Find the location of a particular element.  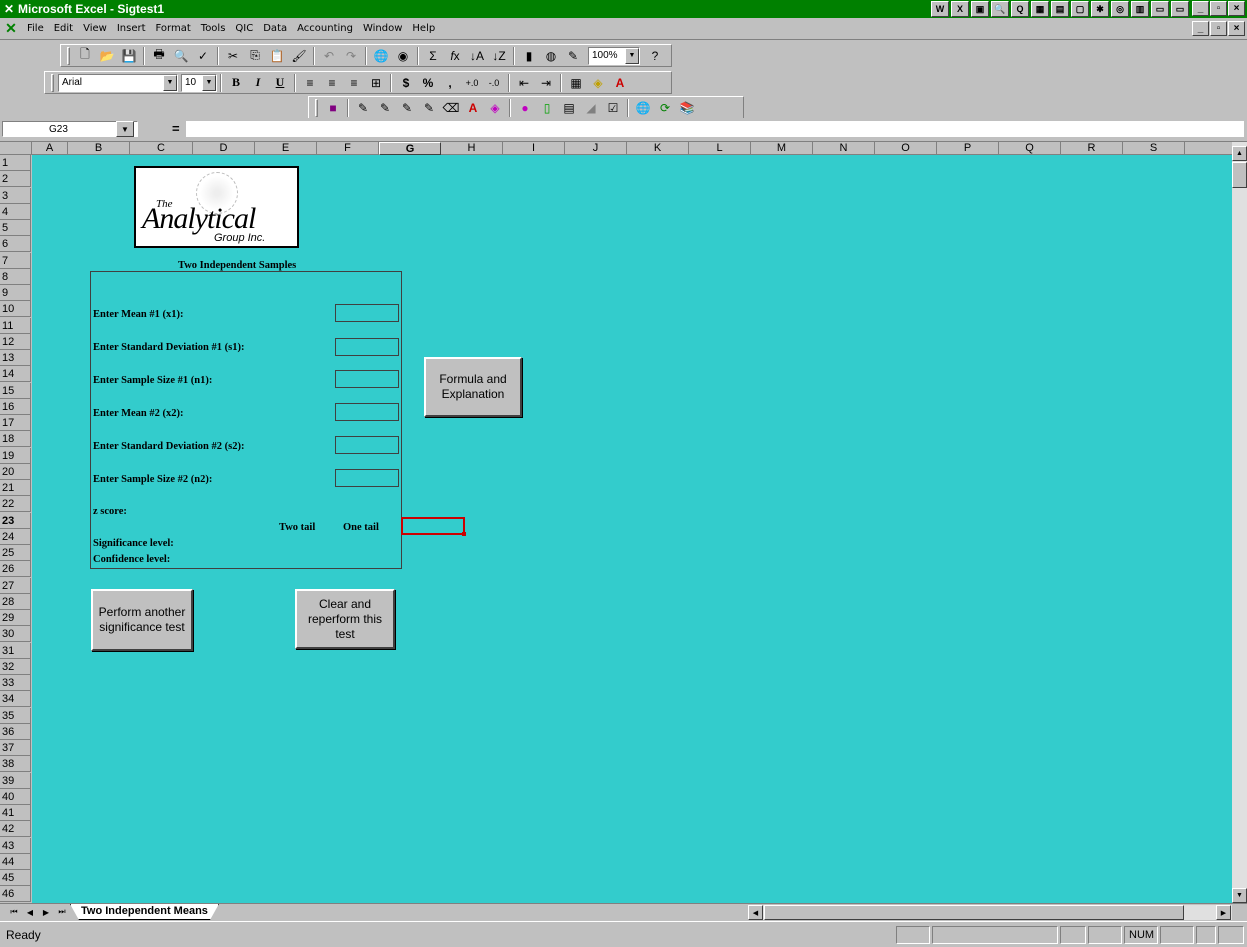

decrease-decimal-icon: -.0 is located at coordinates (494, 83).